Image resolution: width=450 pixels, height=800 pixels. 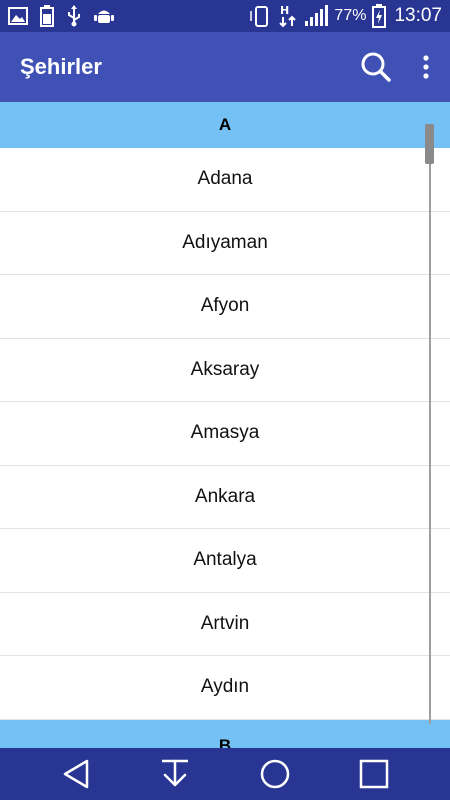 What do you see at coordinates (316, 16) in the screenshot?
I see `signal-icon` at bounding box center [316, 16].